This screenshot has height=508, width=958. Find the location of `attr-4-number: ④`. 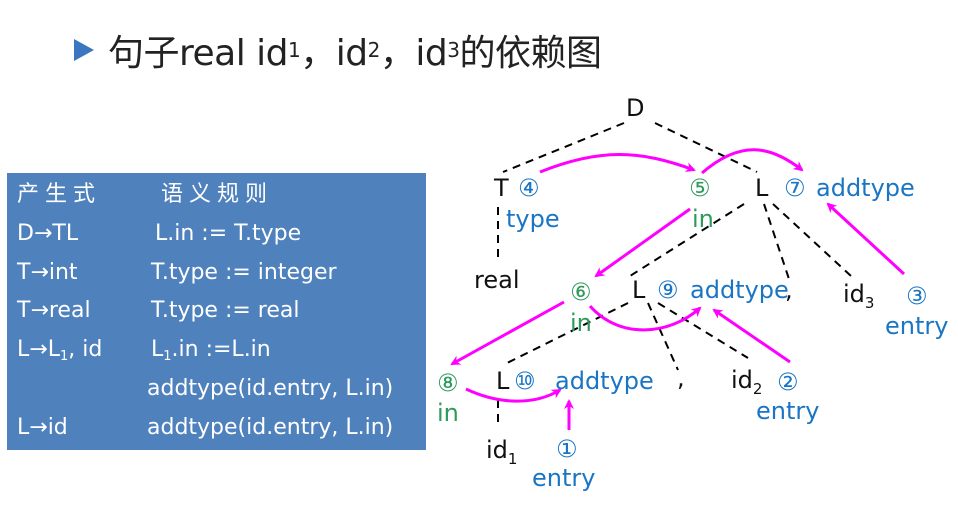

attr-4-number: ④ is located at coordinates (529, 188).